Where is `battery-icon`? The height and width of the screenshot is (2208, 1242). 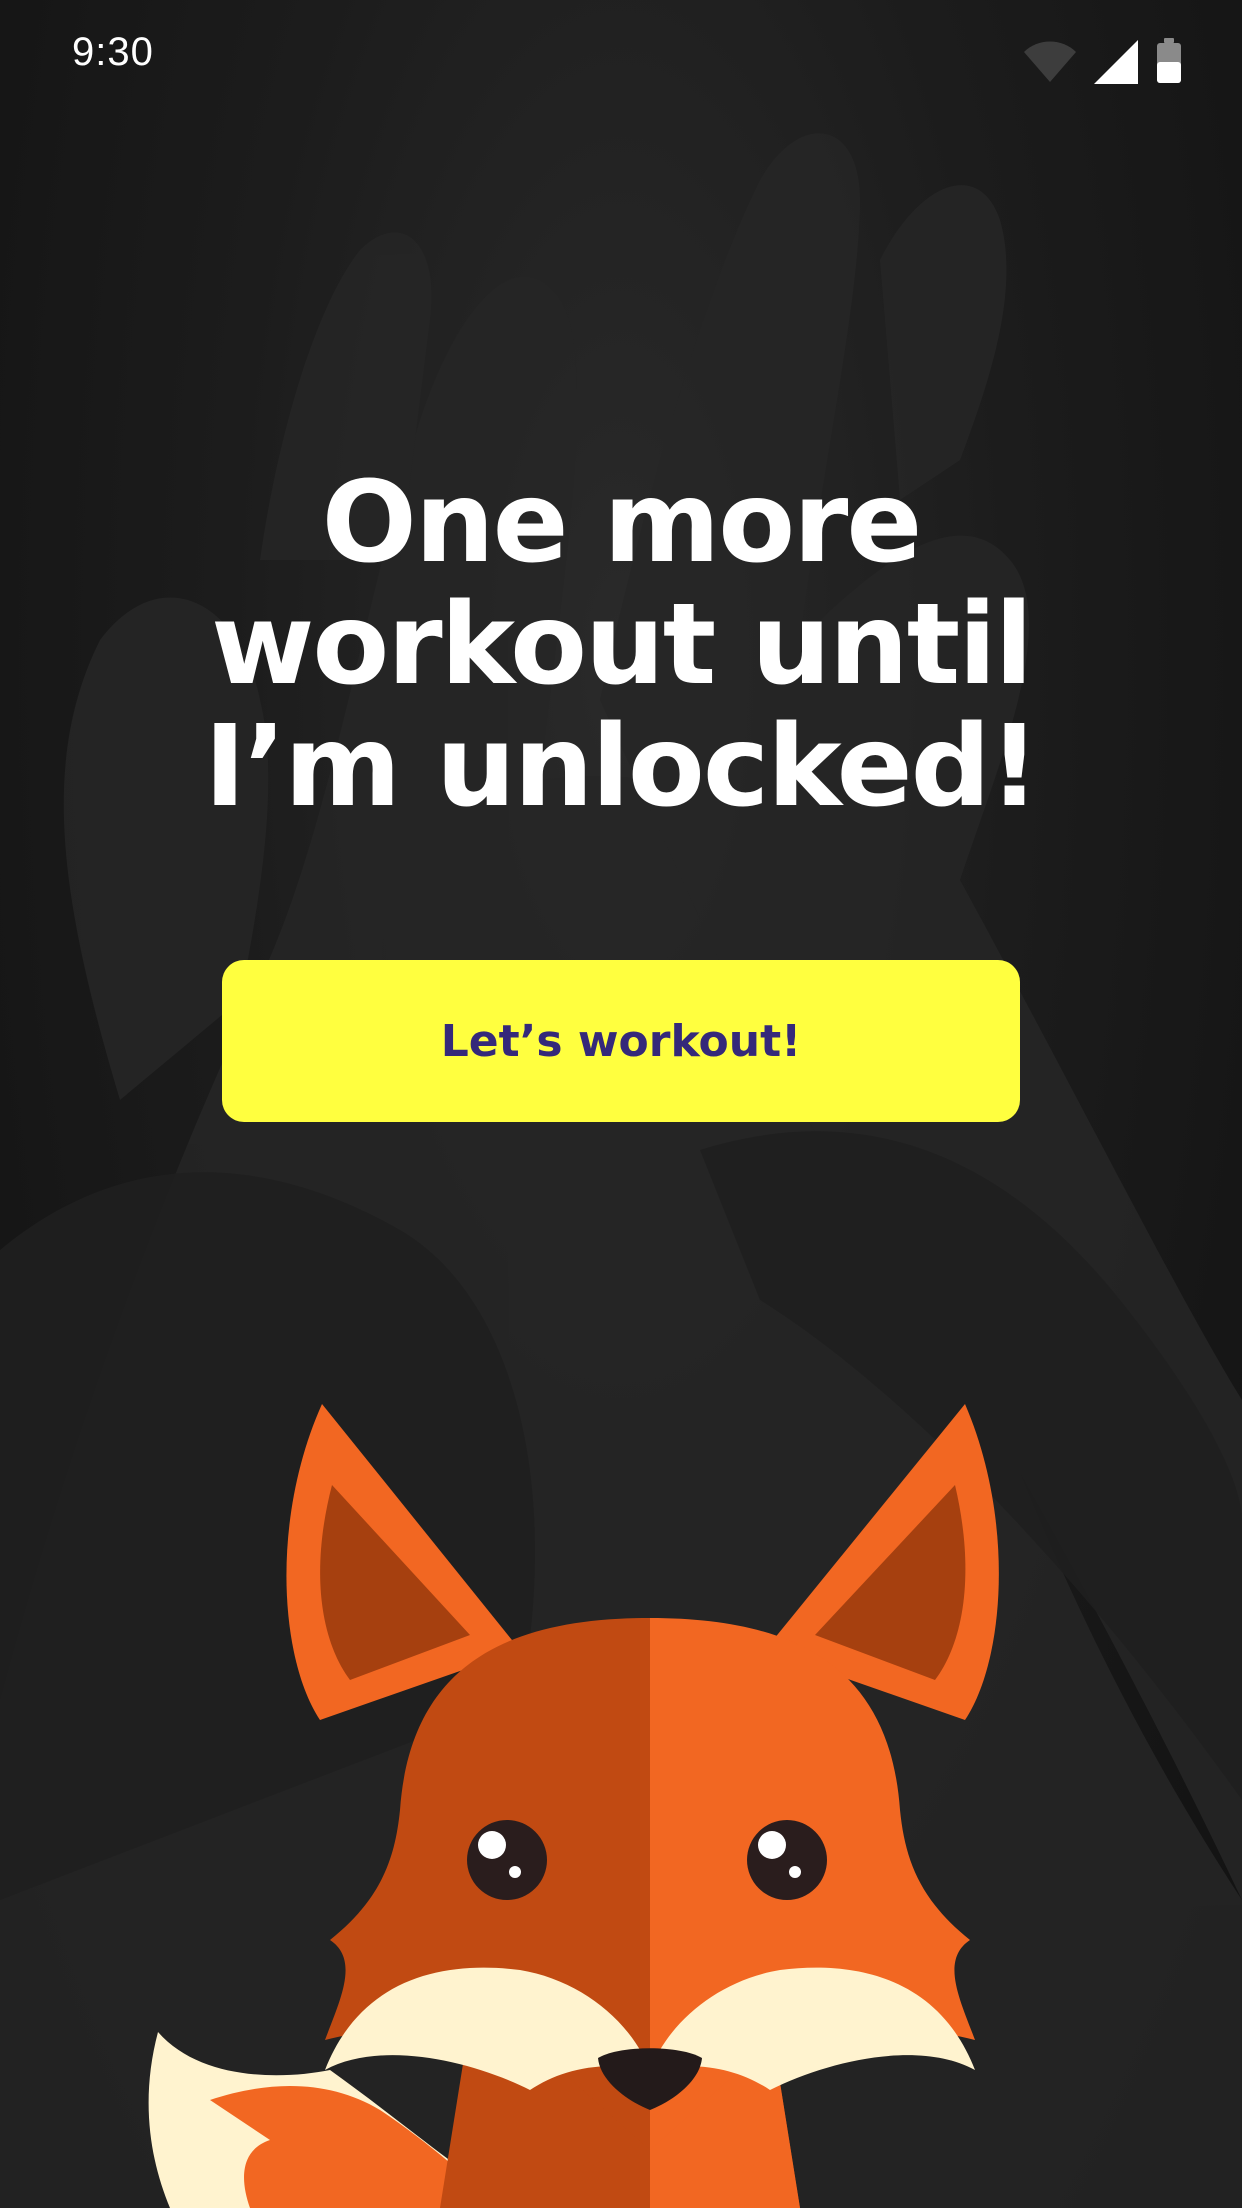
battery-icon is located at coordinates (1169, 63).